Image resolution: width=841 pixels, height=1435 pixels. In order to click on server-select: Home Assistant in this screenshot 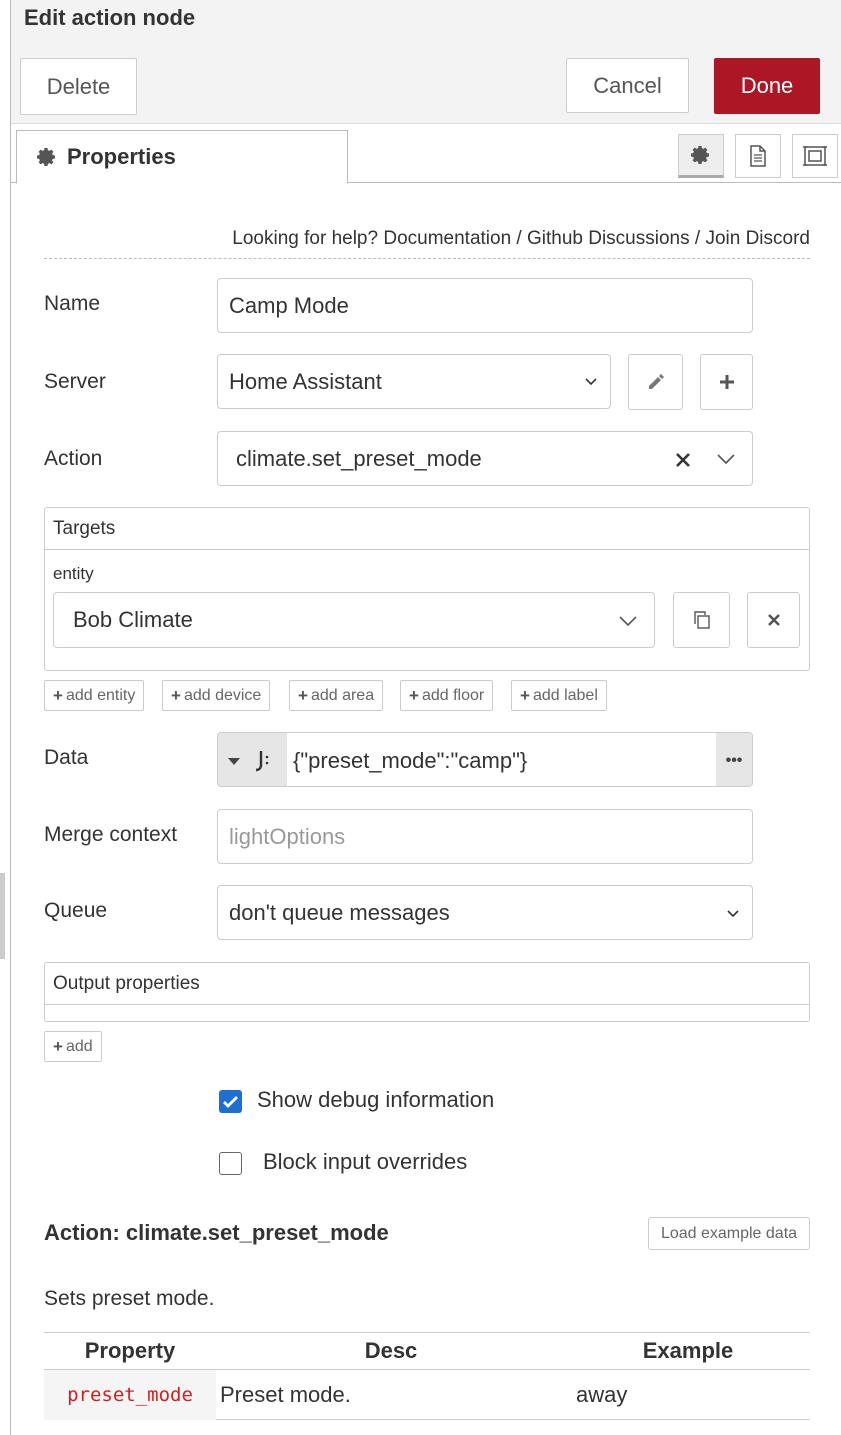, I will do `click(414, 381)`.